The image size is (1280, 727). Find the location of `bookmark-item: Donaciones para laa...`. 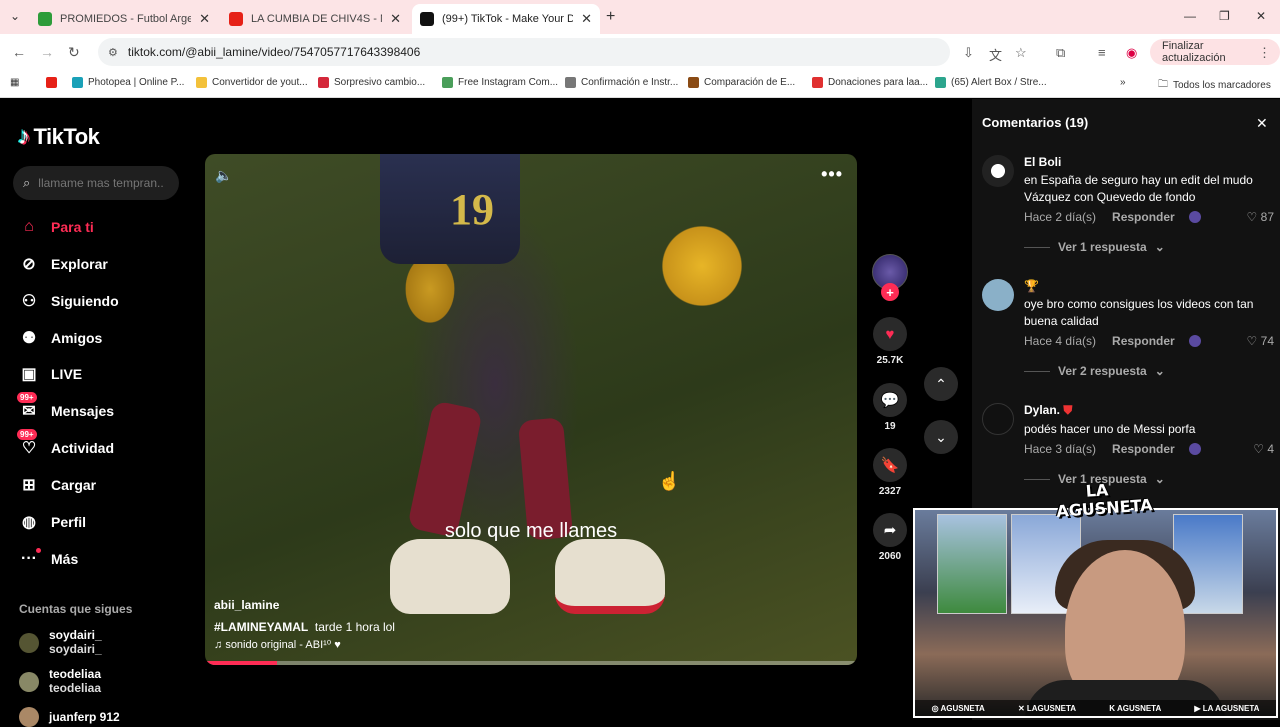

bookmark-item: Donaciones para laa... is located at coordinates (870, 82).